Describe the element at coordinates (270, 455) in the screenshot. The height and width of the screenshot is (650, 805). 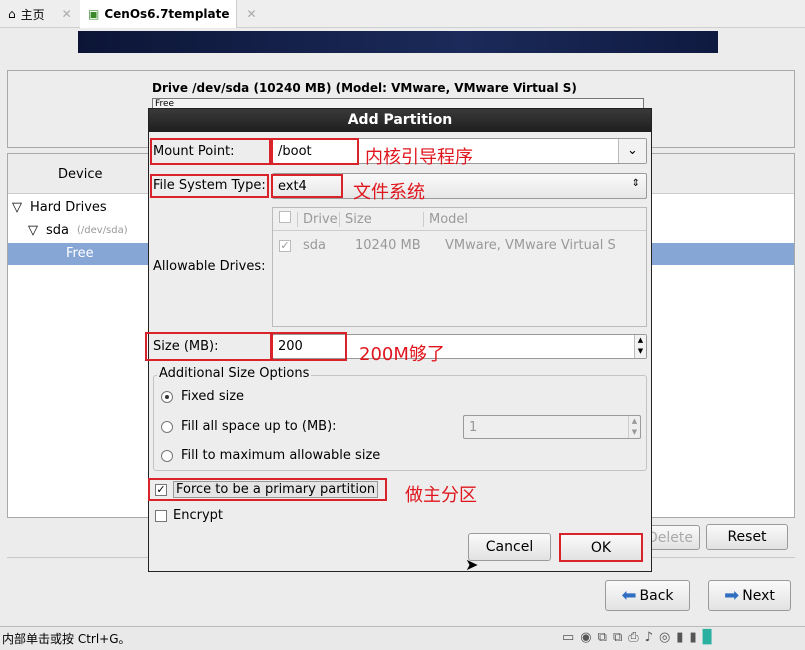
I see `radio-fill-max: Fill to maximum allowable size` at that location.